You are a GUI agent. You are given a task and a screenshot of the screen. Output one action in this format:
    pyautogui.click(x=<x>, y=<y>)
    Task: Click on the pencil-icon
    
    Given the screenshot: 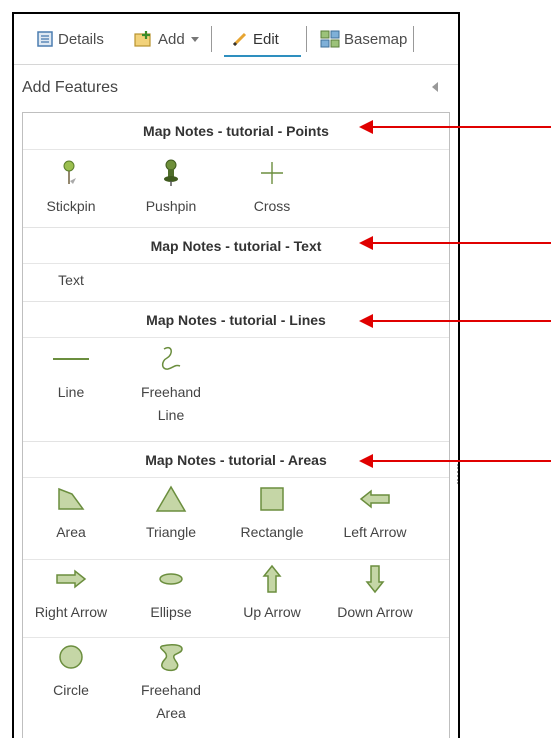 What is the action you would take?
    pyautogui.click(x=239, y=39)
    